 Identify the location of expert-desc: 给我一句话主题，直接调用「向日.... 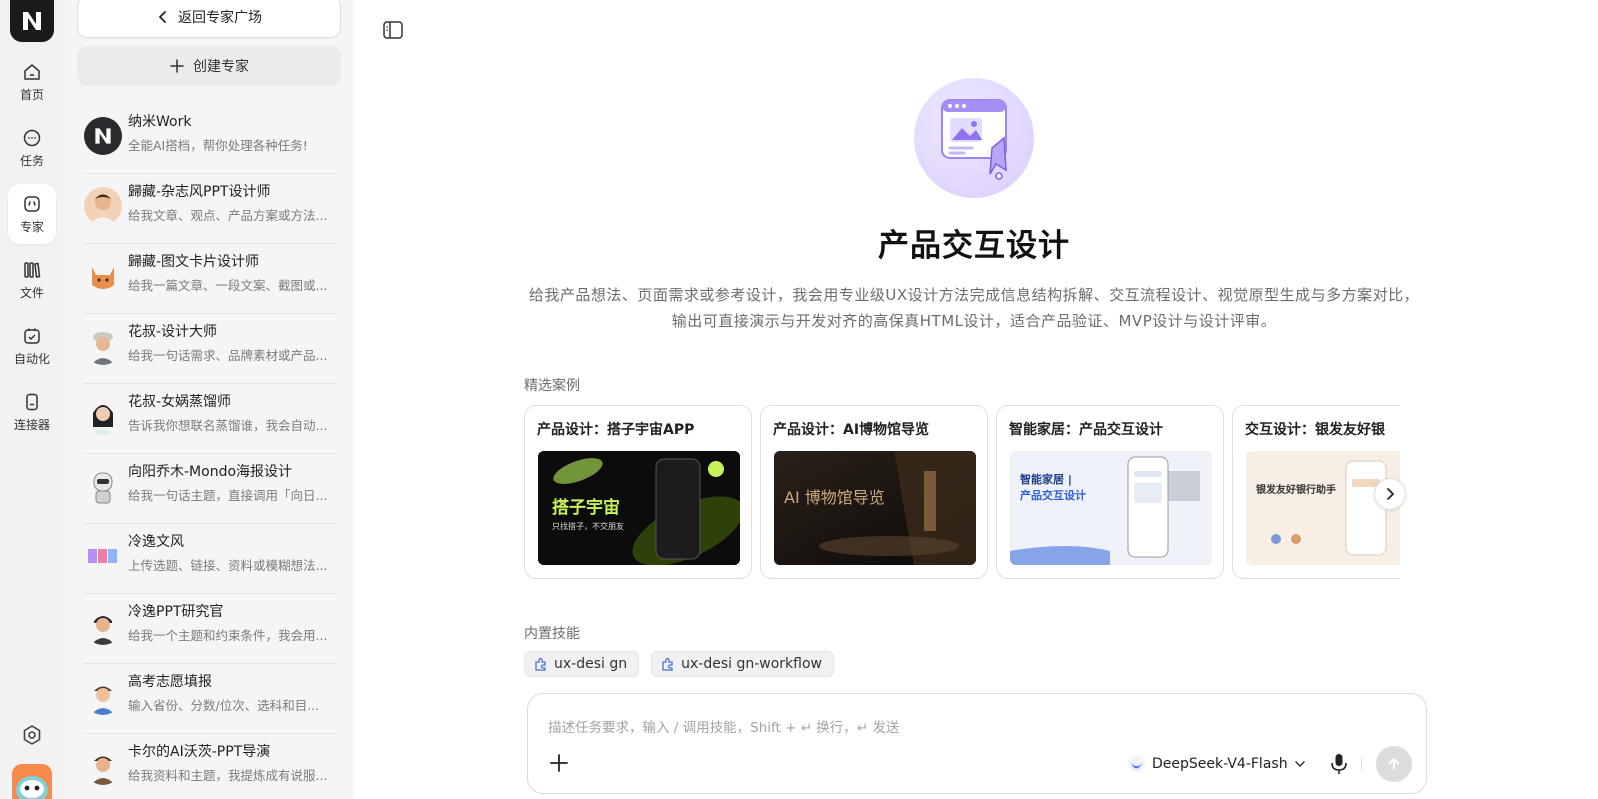
(228, 495).